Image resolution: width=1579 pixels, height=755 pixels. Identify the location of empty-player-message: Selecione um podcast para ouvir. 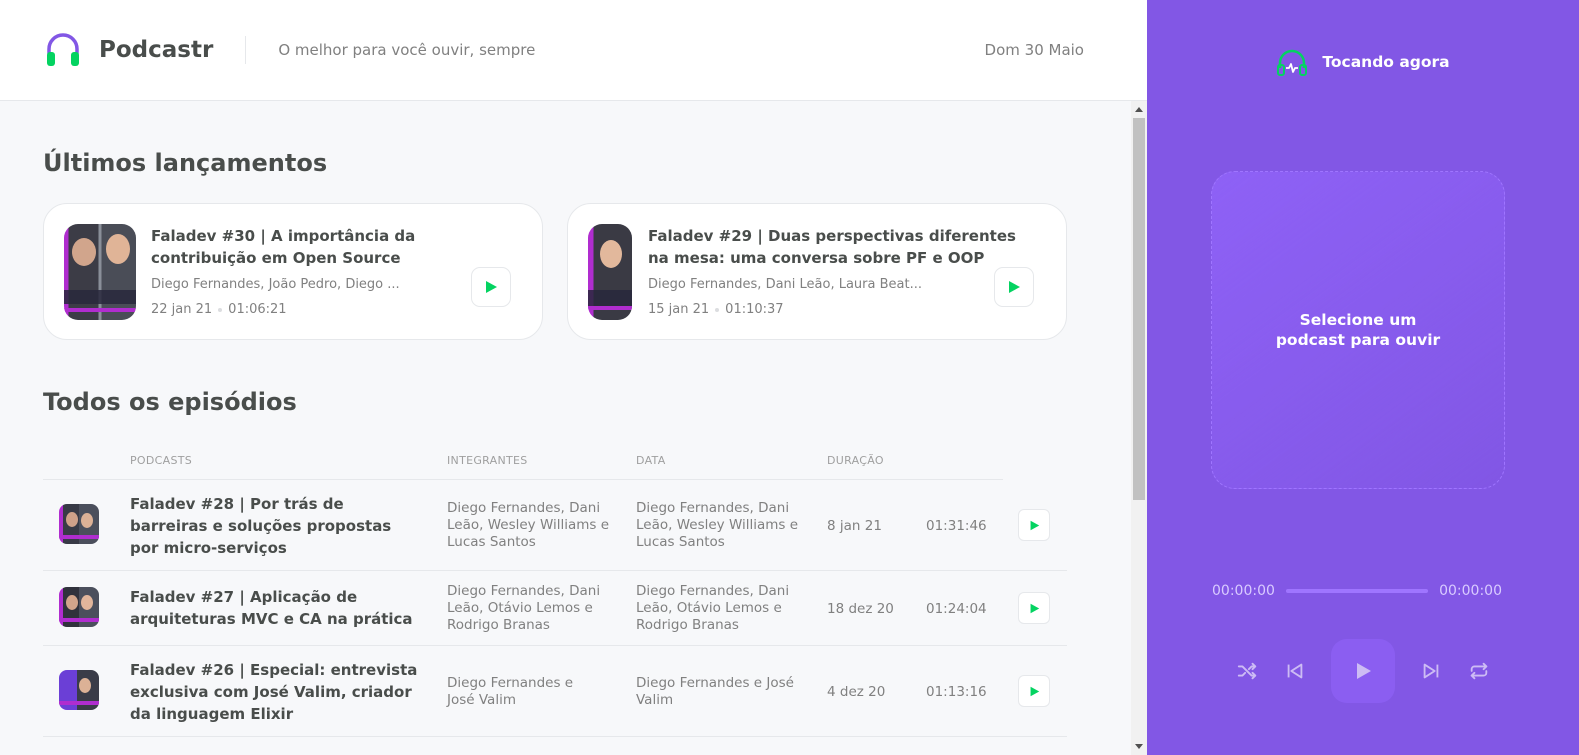
(1358, 330).